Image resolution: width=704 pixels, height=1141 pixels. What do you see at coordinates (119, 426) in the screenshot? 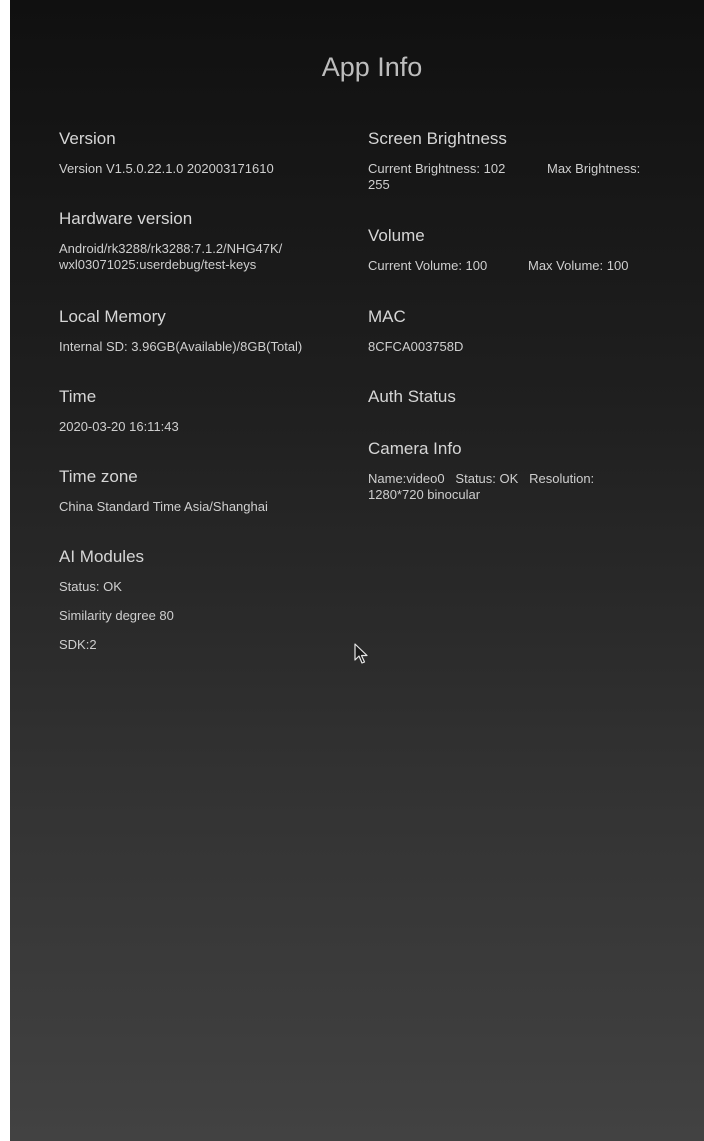
I see `time-value: 2020-03-20 16:11:43` at bounding box center [119, 426].